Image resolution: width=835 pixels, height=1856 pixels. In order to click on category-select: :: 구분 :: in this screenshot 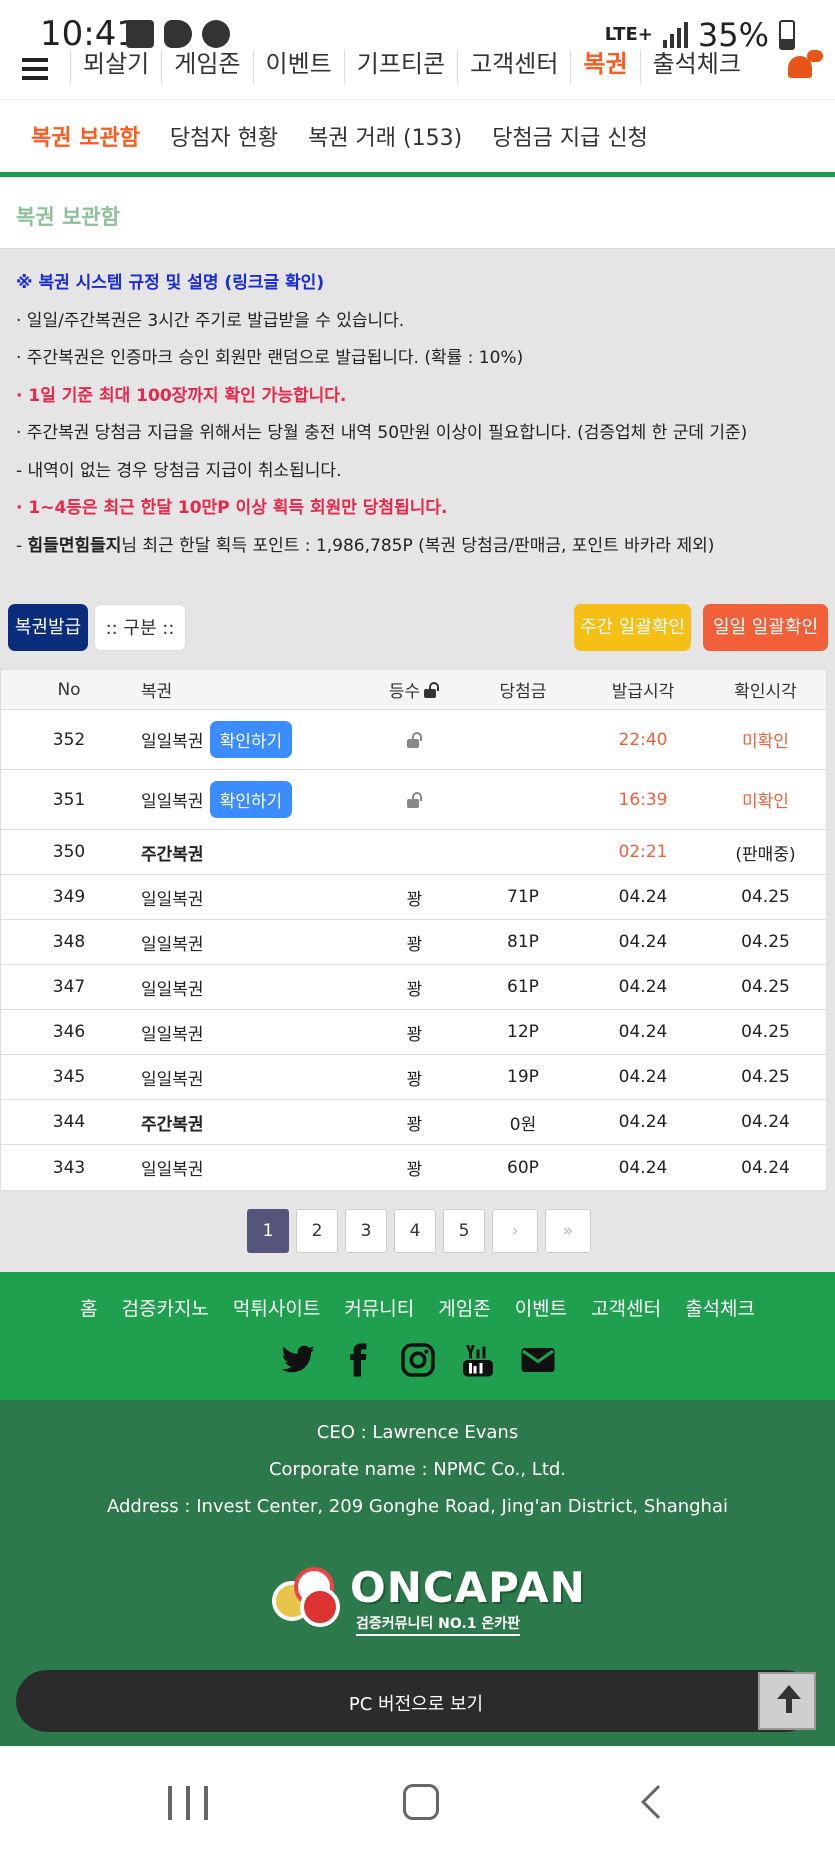, I will do `click(140, 627)`.